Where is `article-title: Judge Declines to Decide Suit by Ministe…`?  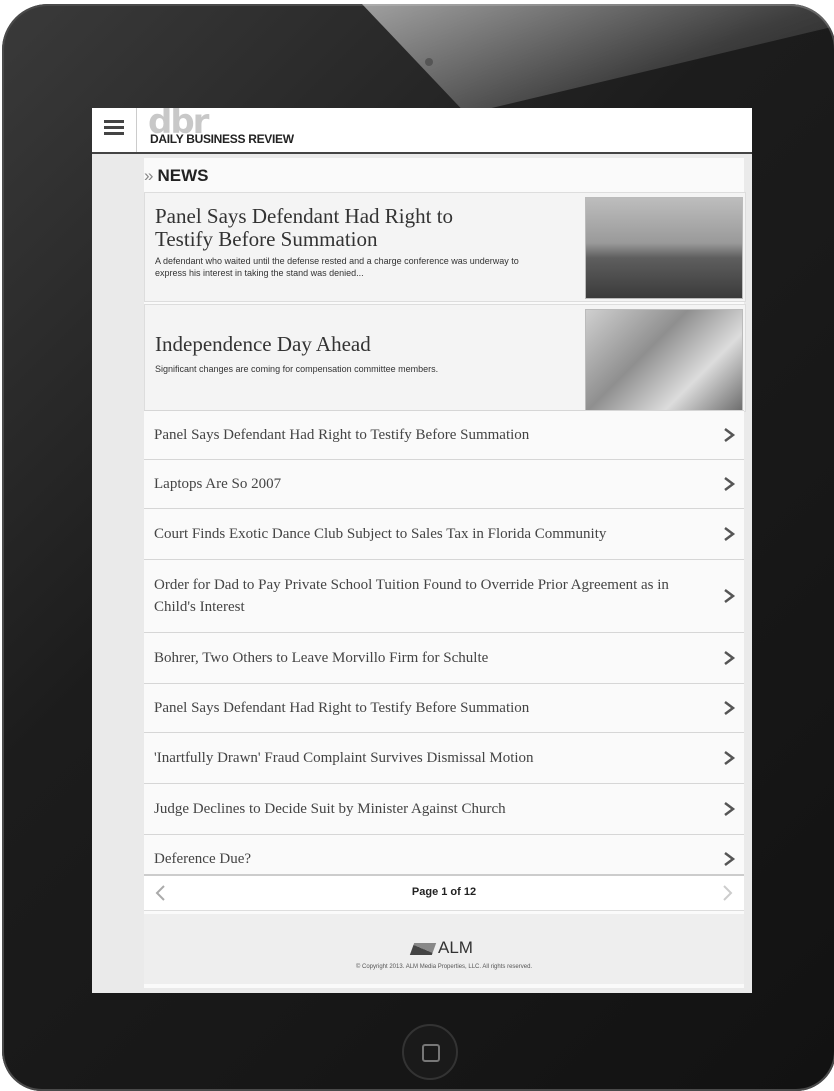
article-title: Judge Declines to Decide Suit by Ministe… is located at coordinates (330, 809).